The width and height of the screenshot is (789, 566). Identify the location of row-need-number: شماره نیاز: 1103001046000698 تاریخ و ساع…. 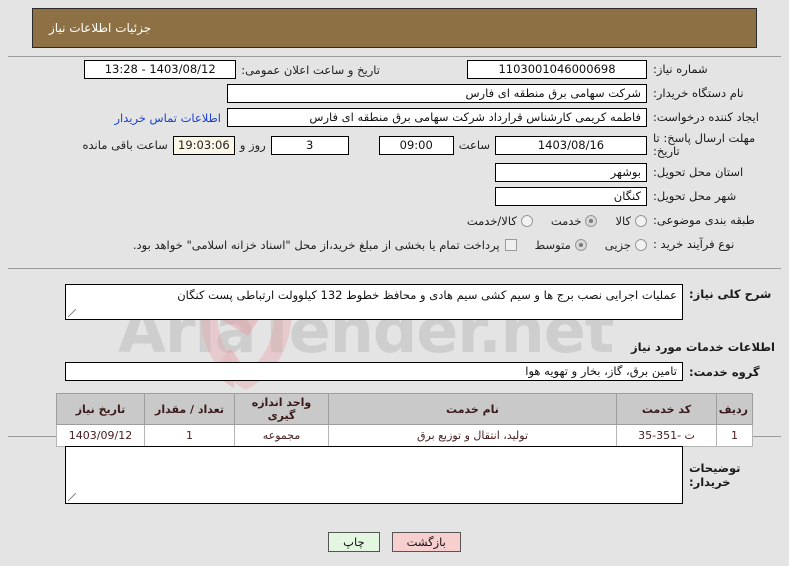
(394, 69).